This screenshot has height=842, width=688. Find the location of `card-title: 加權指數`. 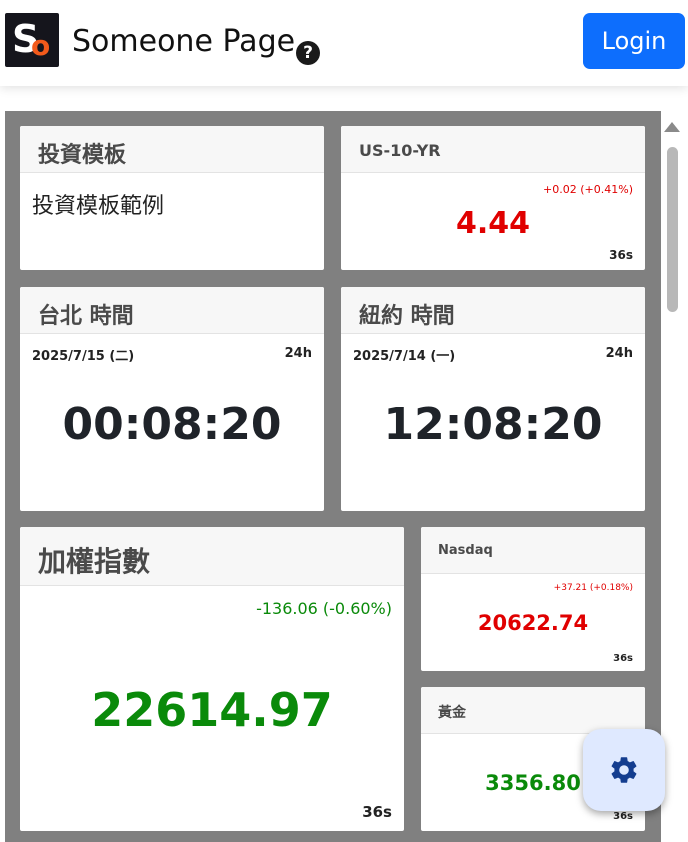

card-title: 加權指數 is located at coordinates (94, 561).